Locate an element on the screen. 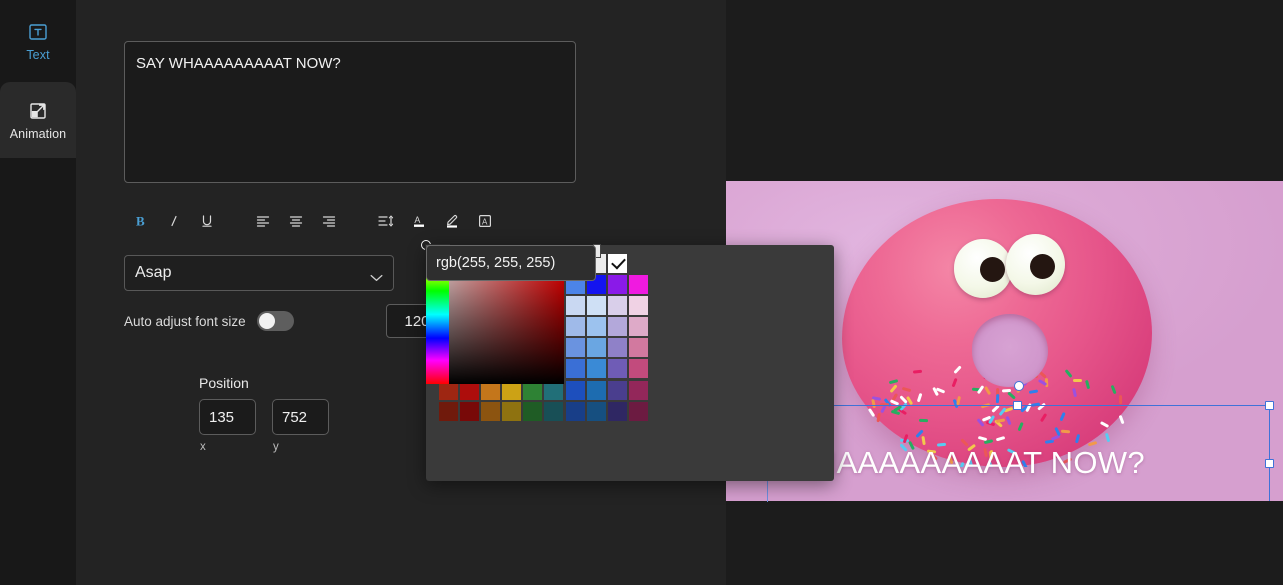  position-y-input: 752 is located at coordinates (300, 417).